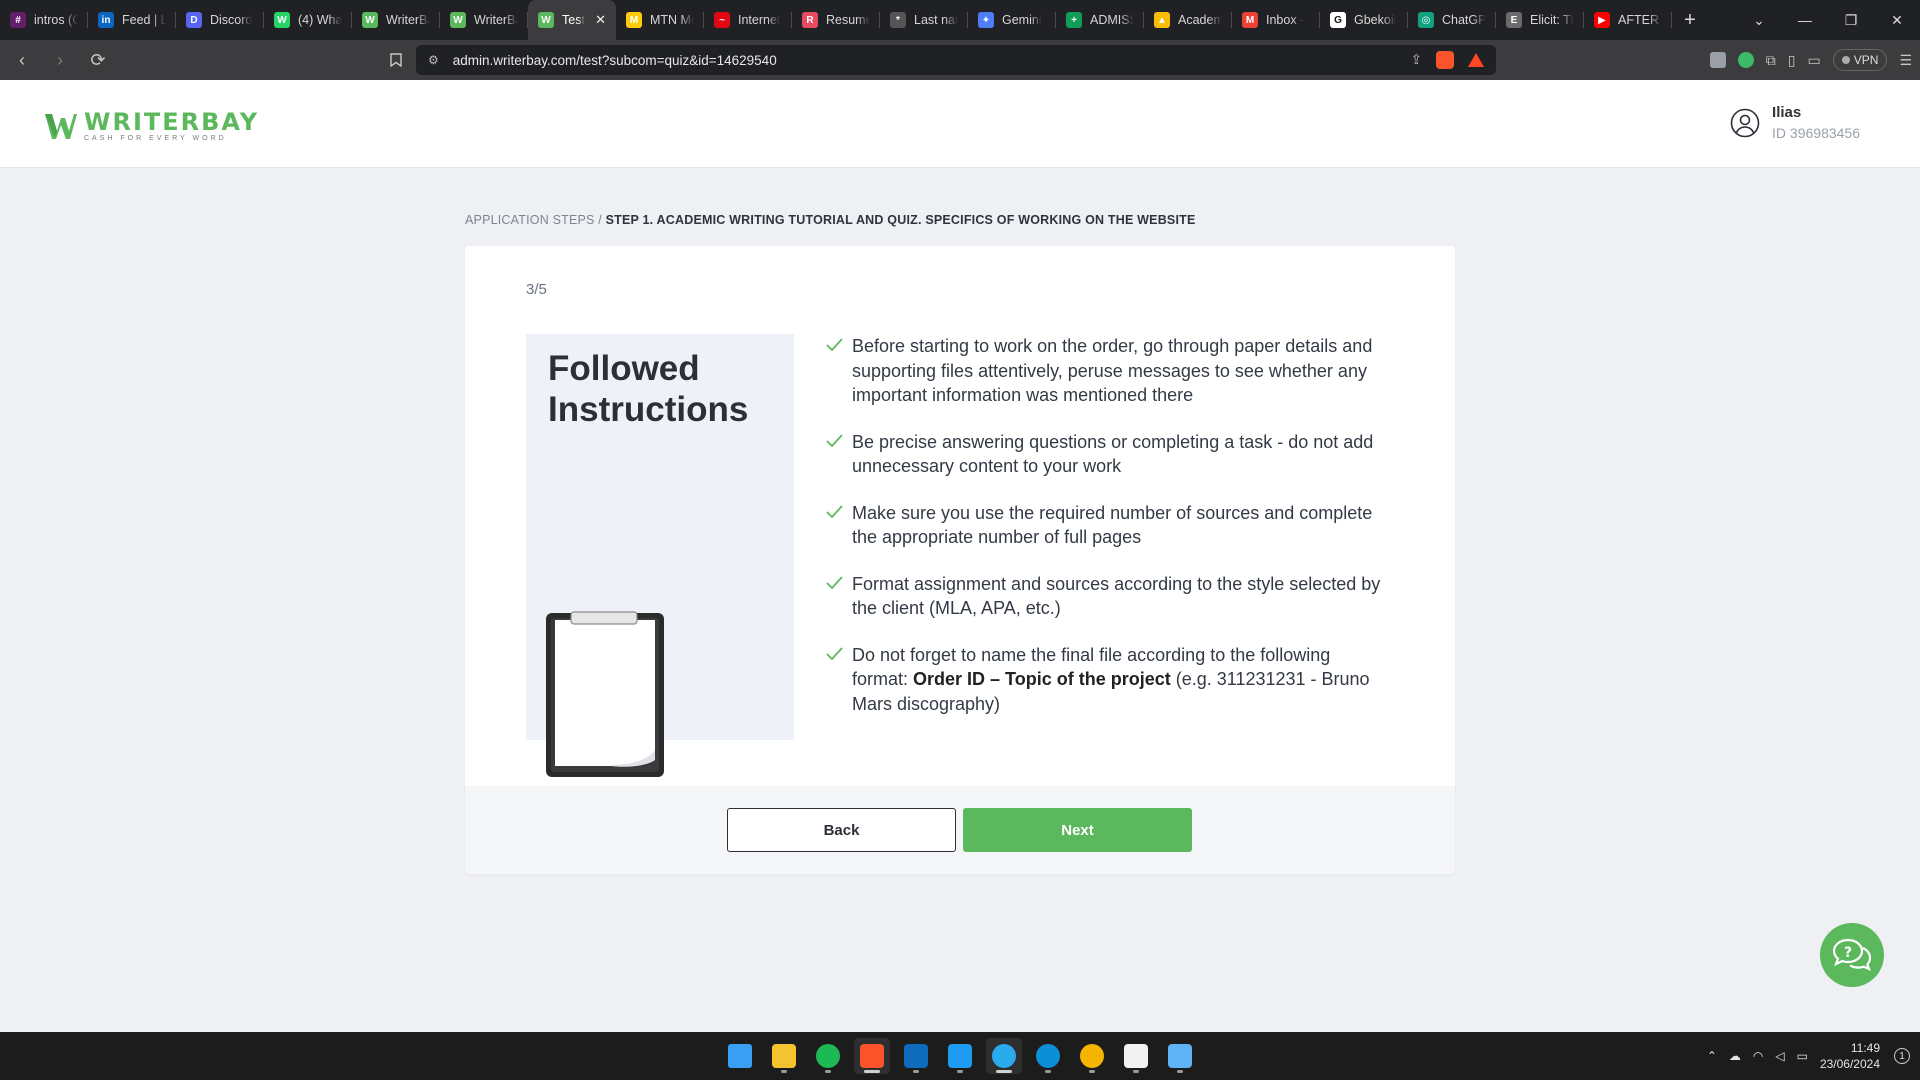  Describe the element at coordinates (1364, 20) in the screenshot. I see `browser-tab: G Gbekoil` at that location.